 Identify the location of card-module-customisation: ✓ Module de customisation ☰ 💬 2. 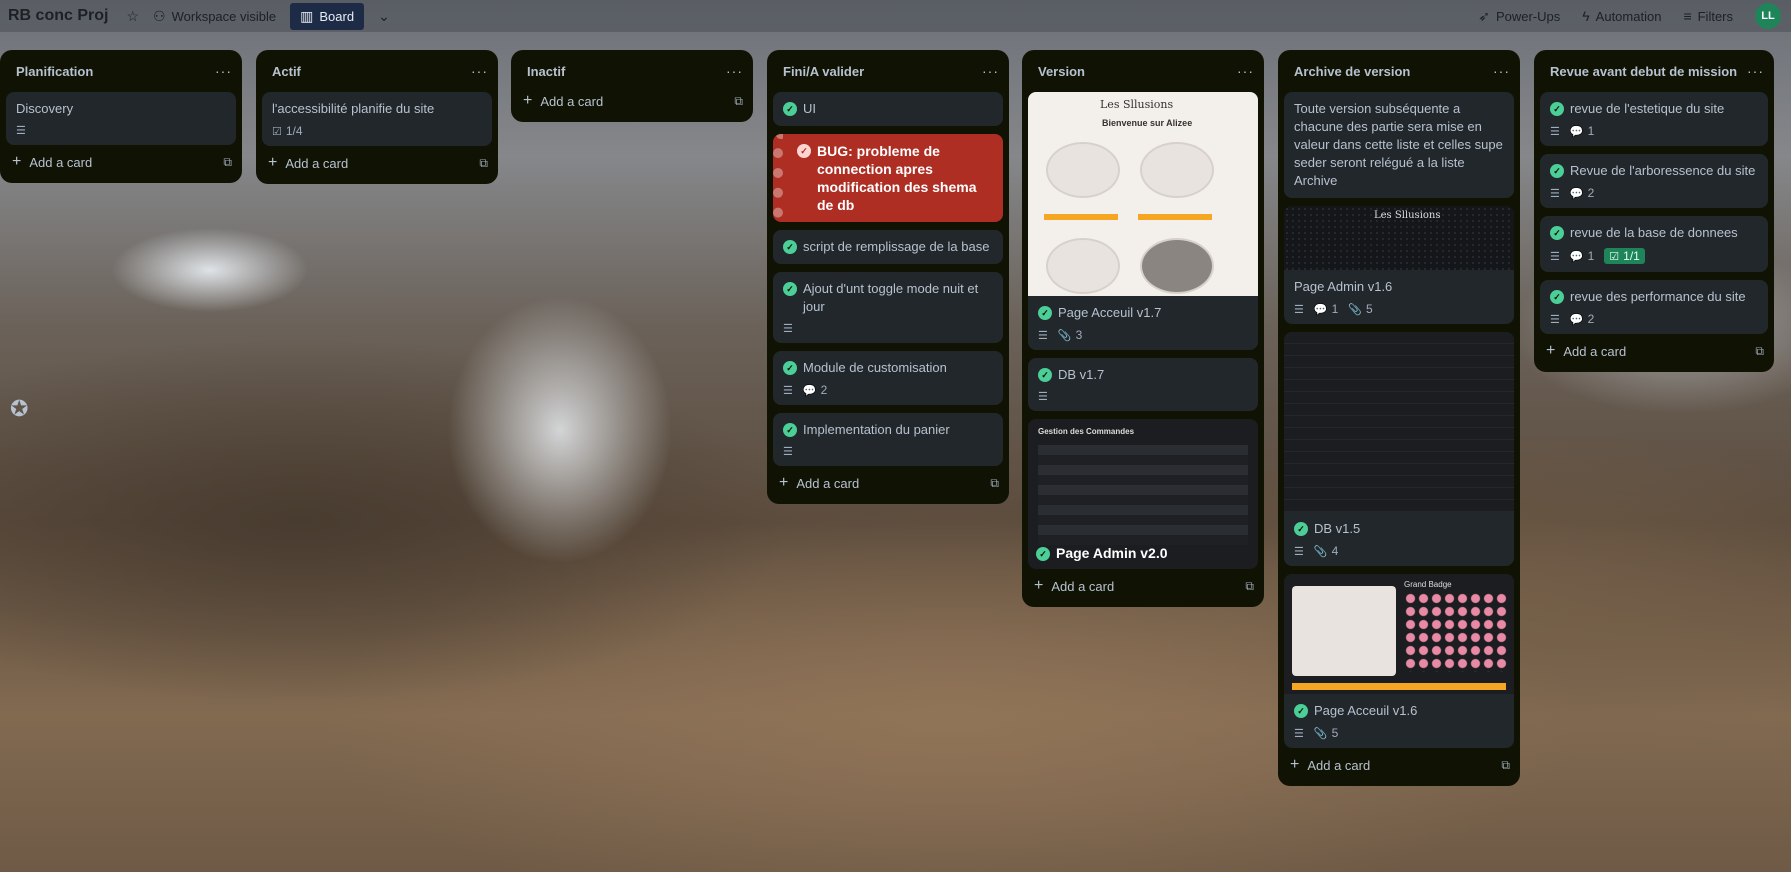
(888, 378).